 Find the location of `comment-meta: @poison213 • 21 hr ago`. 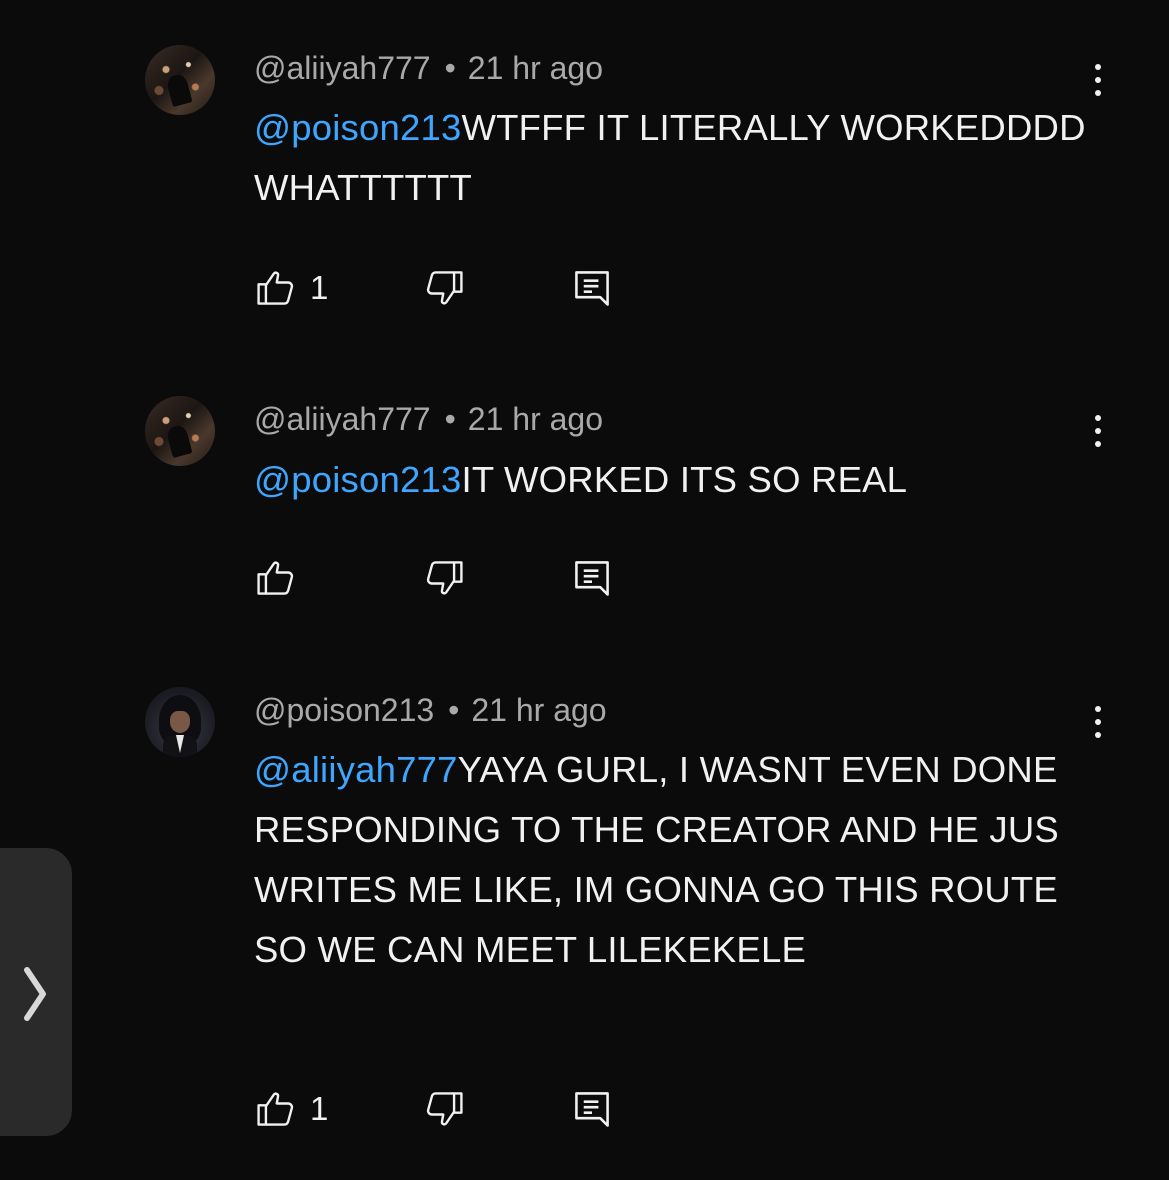

comment-meta: @poison213 • 21 hr ago is located at coordinates (430, 710).